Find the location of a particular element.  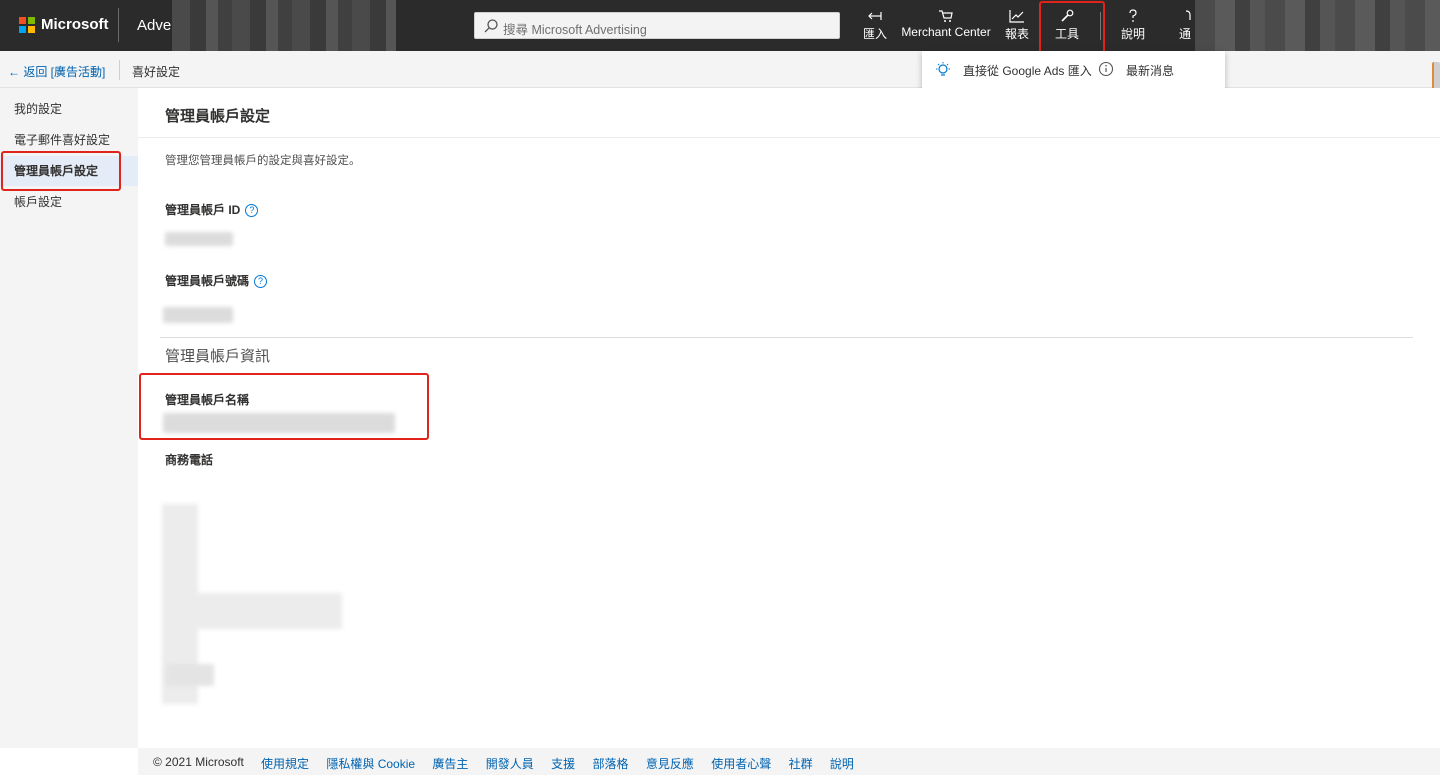

footer-link-developers: 開發人員 is located at coordinates (510, 764).